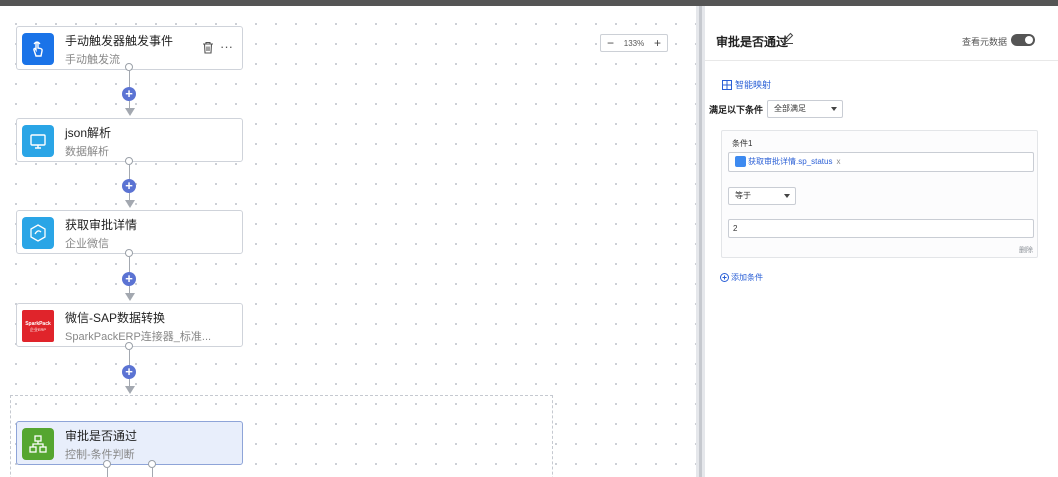 Image resolution: width=1058 pixels, height=477 pixels. I want to click on zoom-level: 133%, so click(634, 43).